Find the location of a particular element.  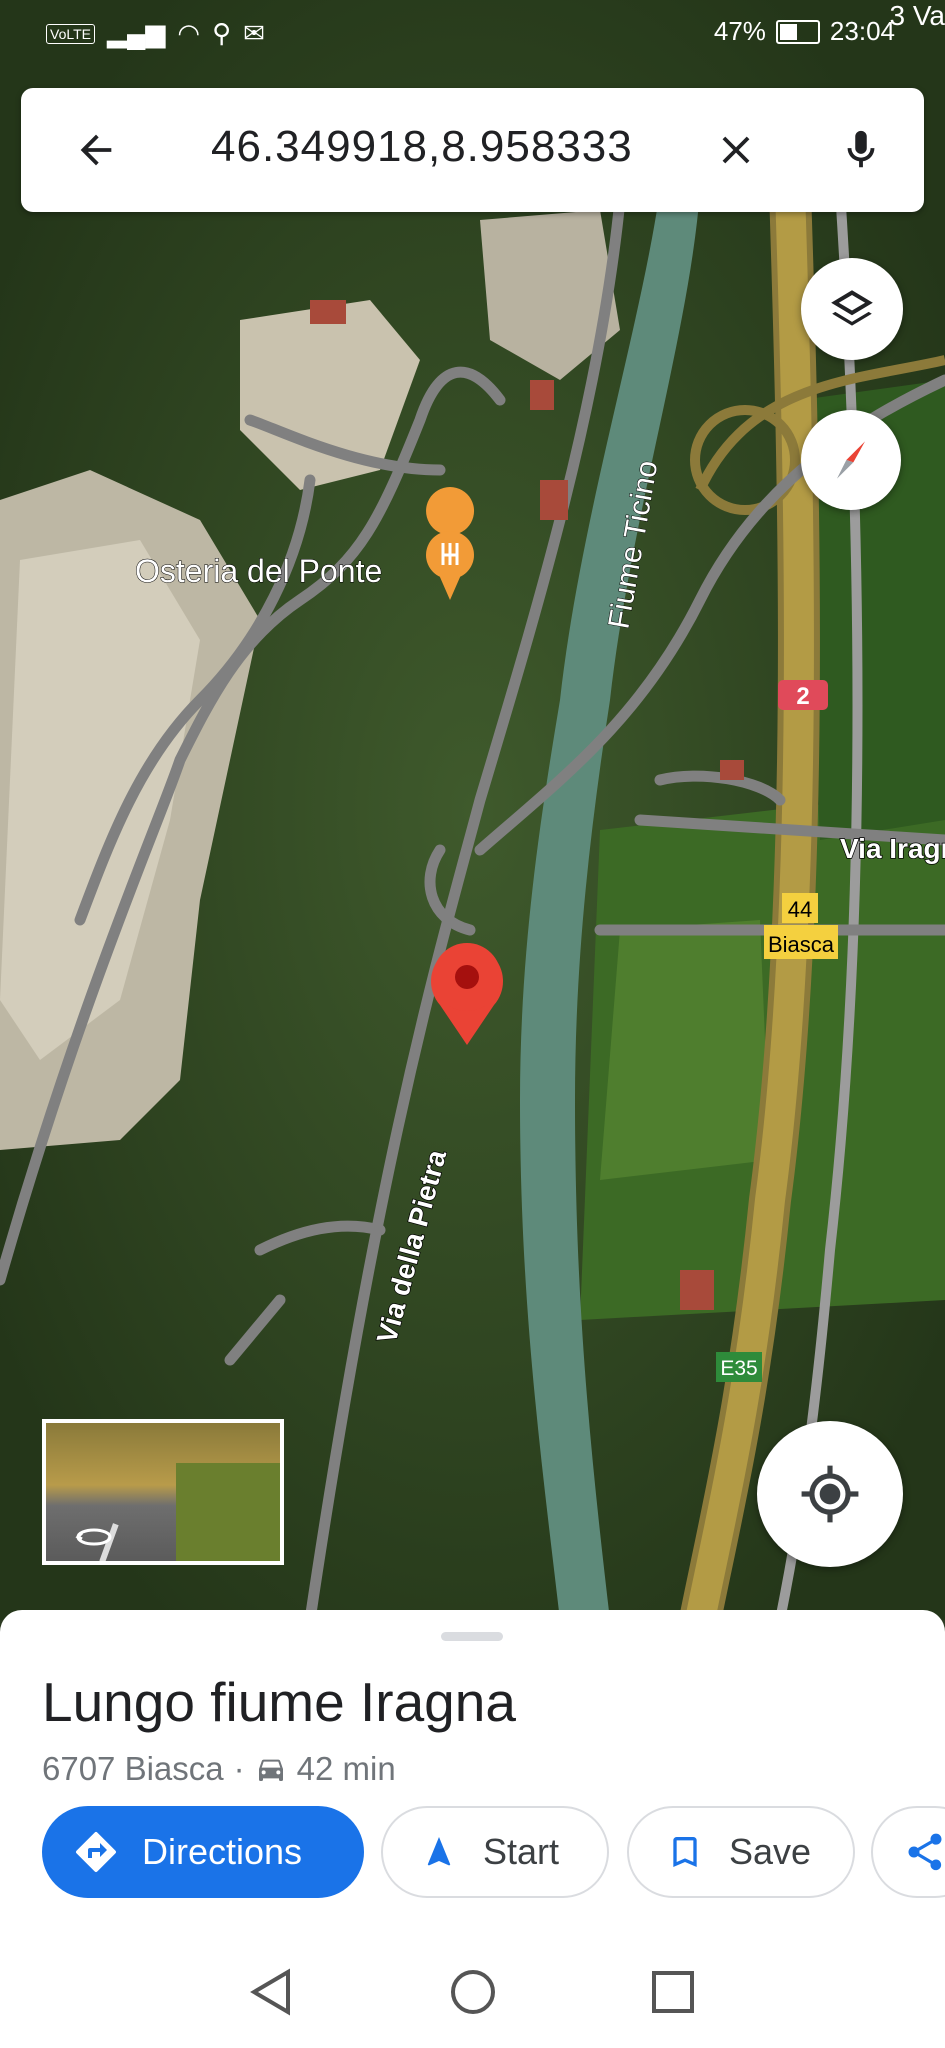

navigation-arrow-icon is located at coordinates (439, 1851).